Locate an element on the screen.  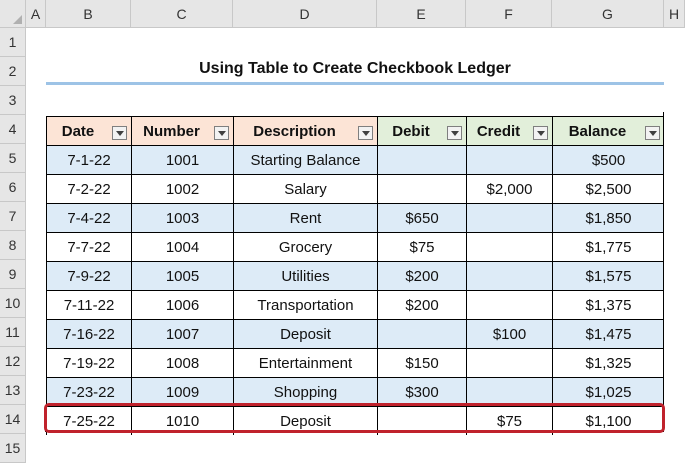
table-cell-description: Utilities is located at coordinates (305, 275).